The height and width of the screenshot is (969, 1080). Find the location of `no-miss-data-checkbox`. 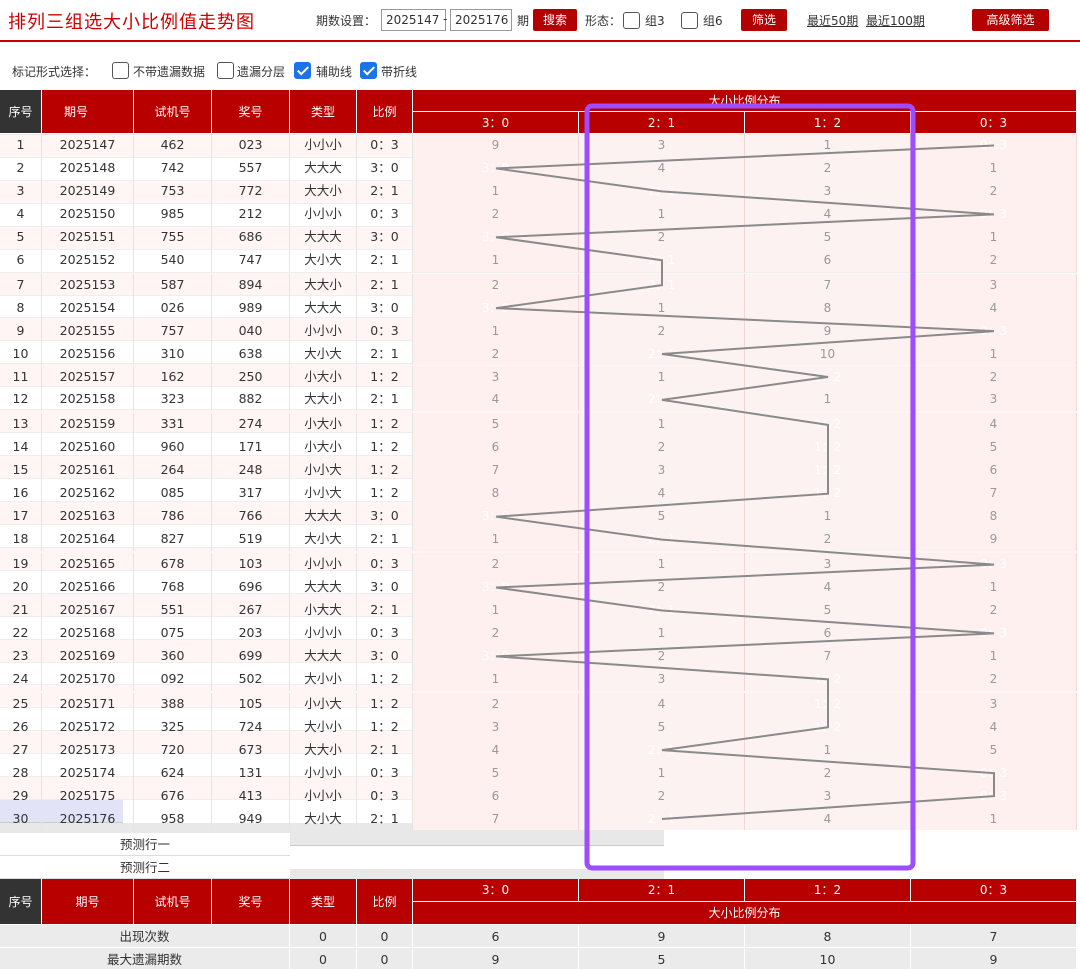

no-miss-data-checkbox is located at coordinates (120, 70).